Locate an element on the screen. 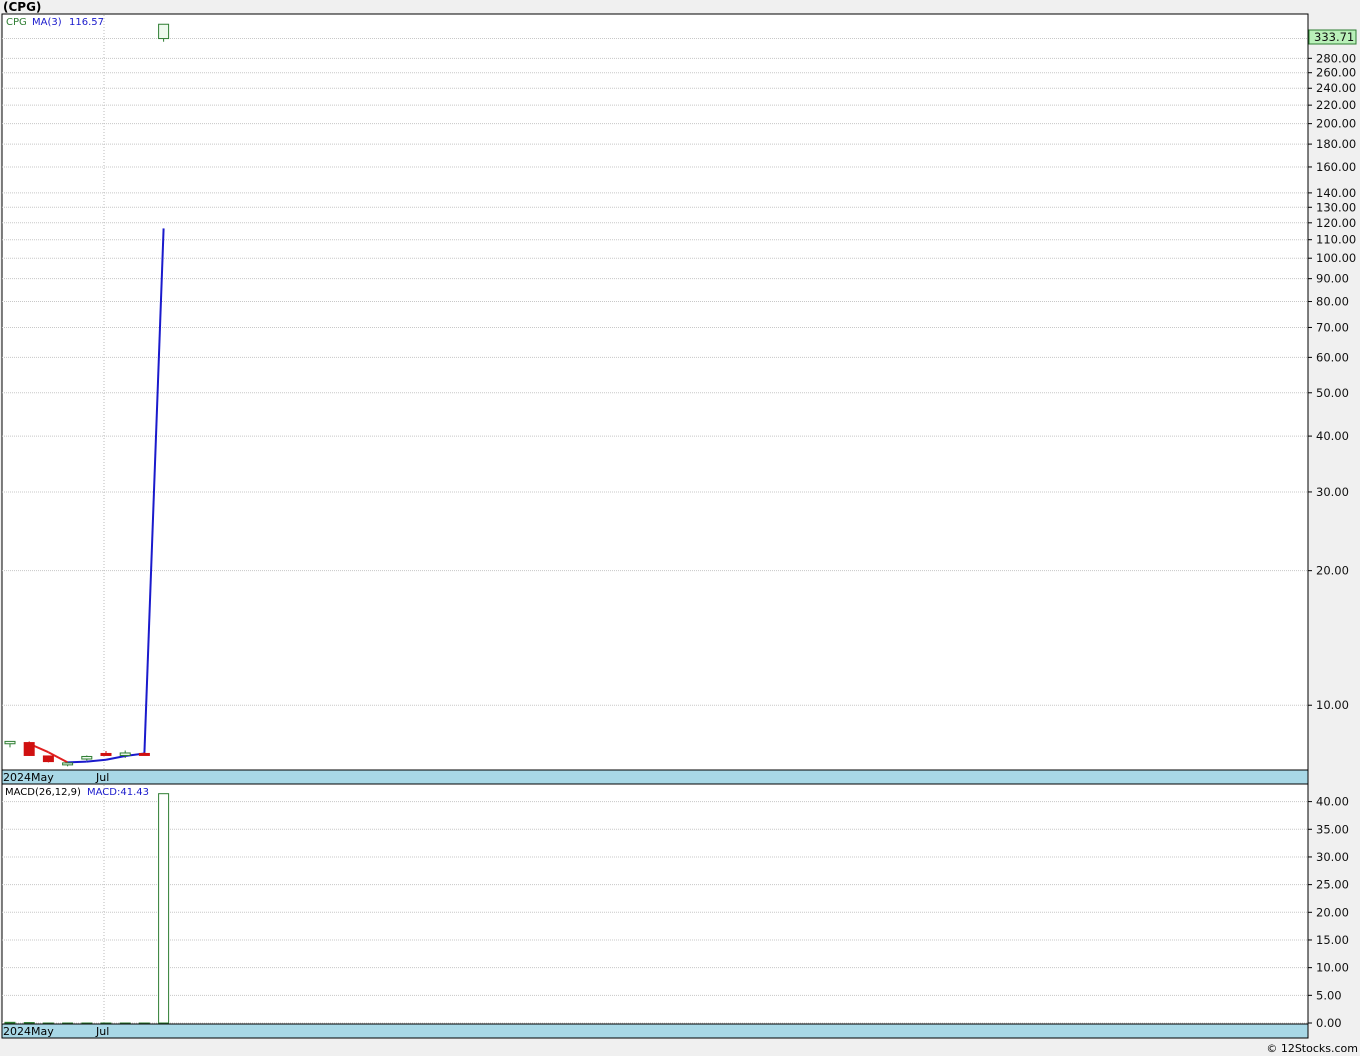  legend-macd-label: MACD(26,12,9) is located at coordinates (43, 792).